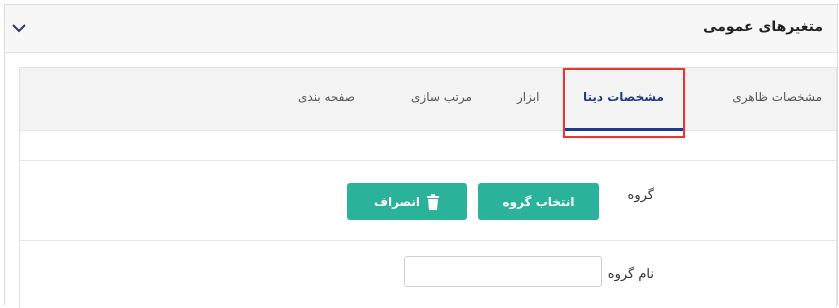  Describe the element at coordinates (326, 97) in the screenshot. I see `tab-pagination: صفحه بندی` at that location.